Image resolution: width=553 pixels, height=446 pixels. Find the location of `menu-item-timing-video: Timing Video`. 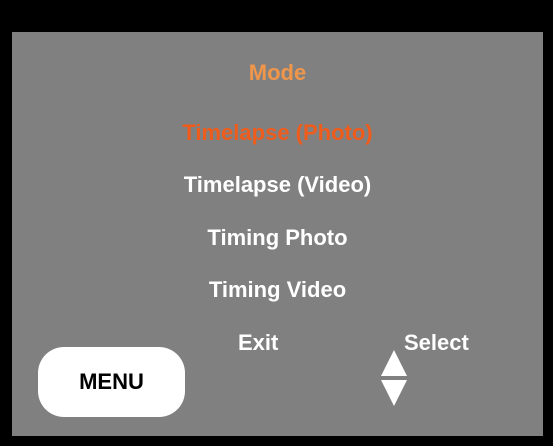

menu-item-timing-video: Timing Video is located at coordinates (277, 290).